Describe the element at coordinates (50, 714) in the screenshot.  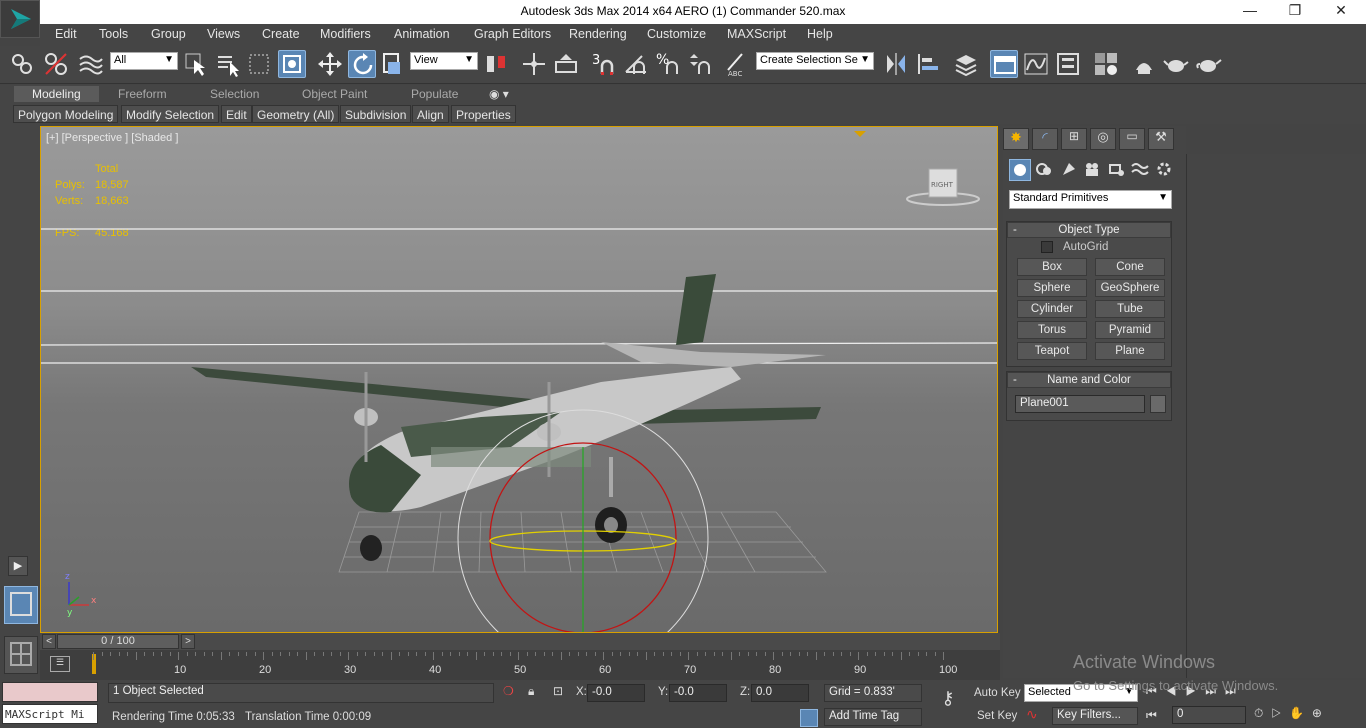
I see `maxscript-mini-listener: MAXScript Mi` at that location.